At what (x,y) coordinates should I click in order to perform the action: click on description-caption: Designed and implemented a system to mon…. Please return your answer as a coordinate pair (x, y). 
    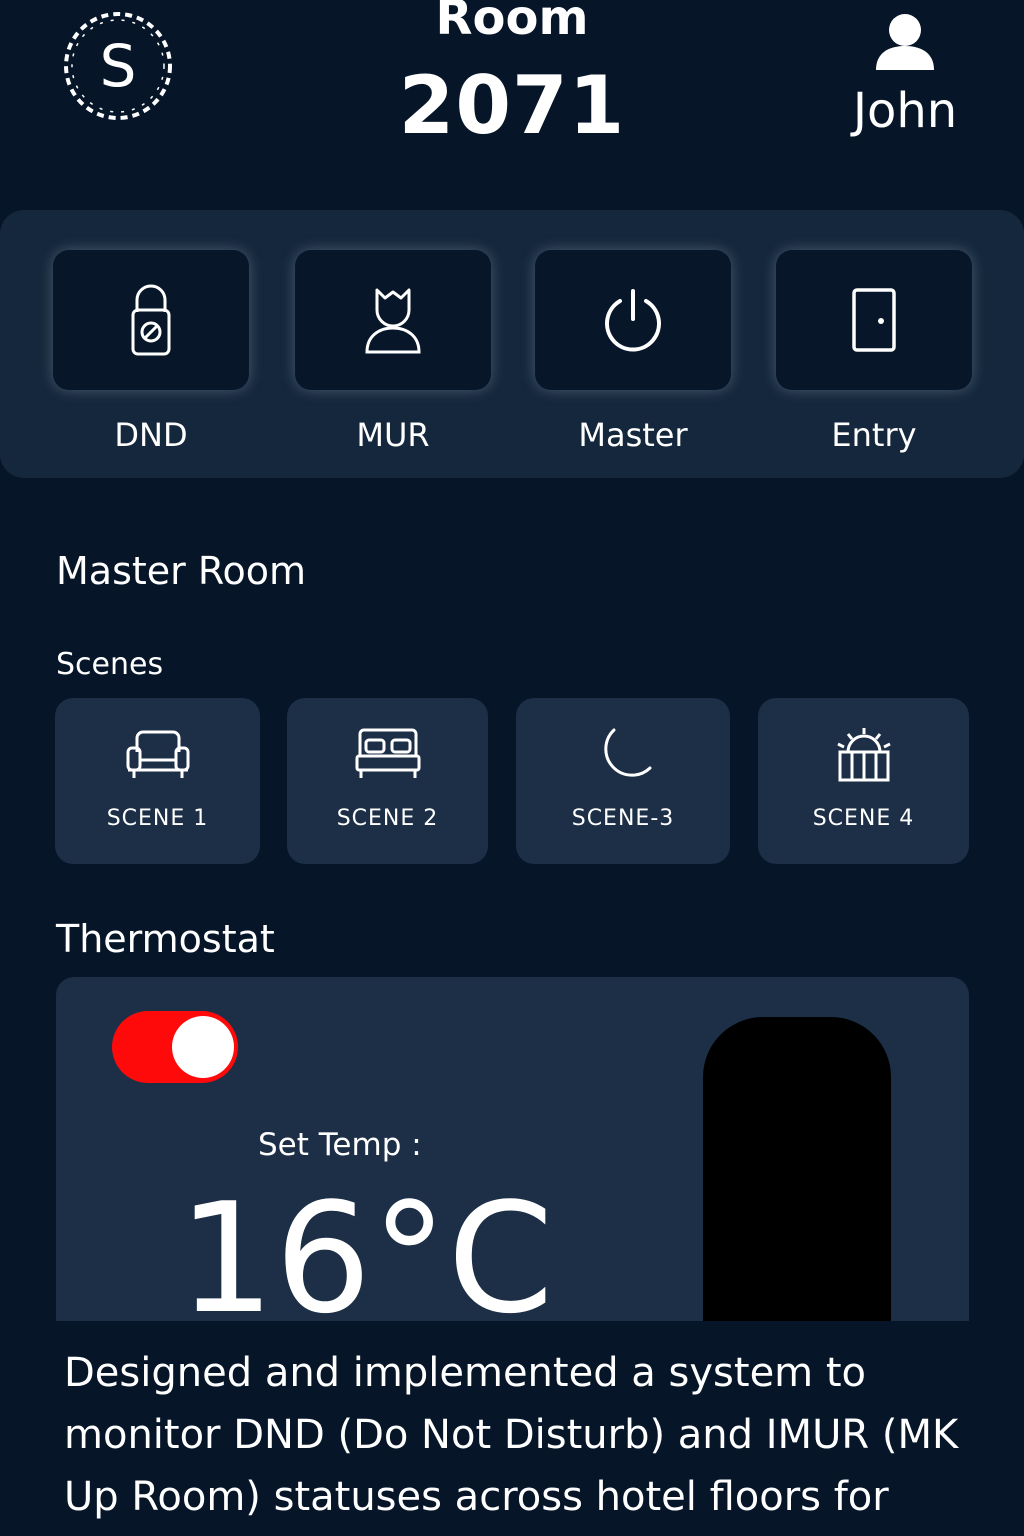
    Looking at the image, I should click on (511, 1435).